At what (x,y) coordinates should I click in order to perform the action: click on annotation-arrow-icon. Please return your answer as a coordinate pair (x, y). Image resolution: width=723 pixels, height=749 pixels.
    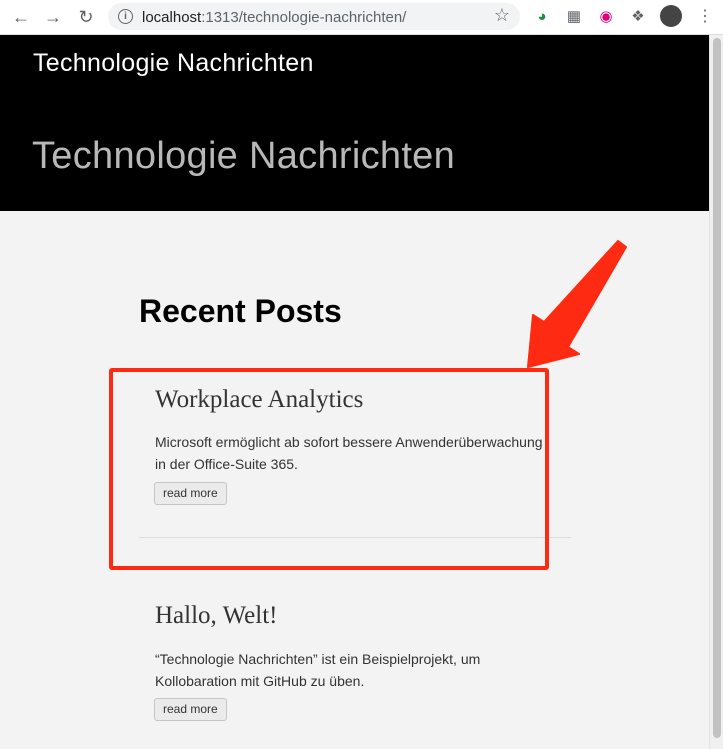
    Looking at the image, I should click on (577, 304).